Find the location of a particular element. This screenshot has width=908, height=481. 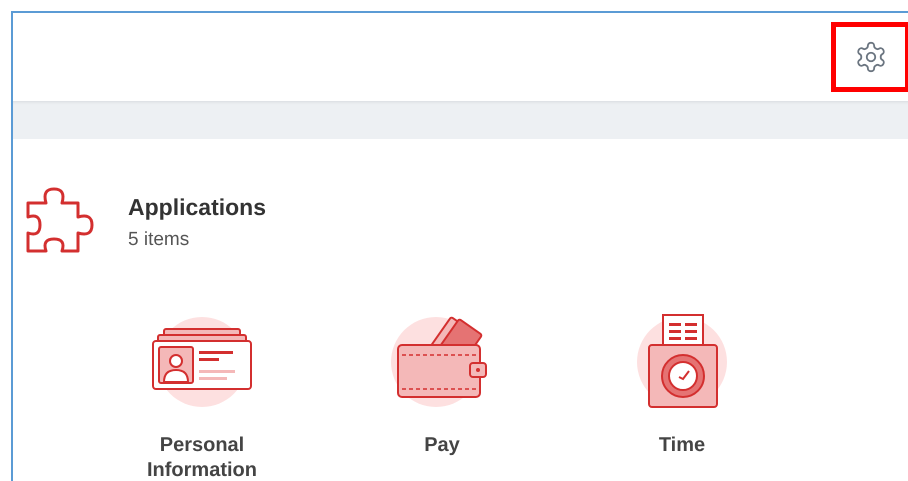

app-label: Personal Information is located at coordinates (202, 457).